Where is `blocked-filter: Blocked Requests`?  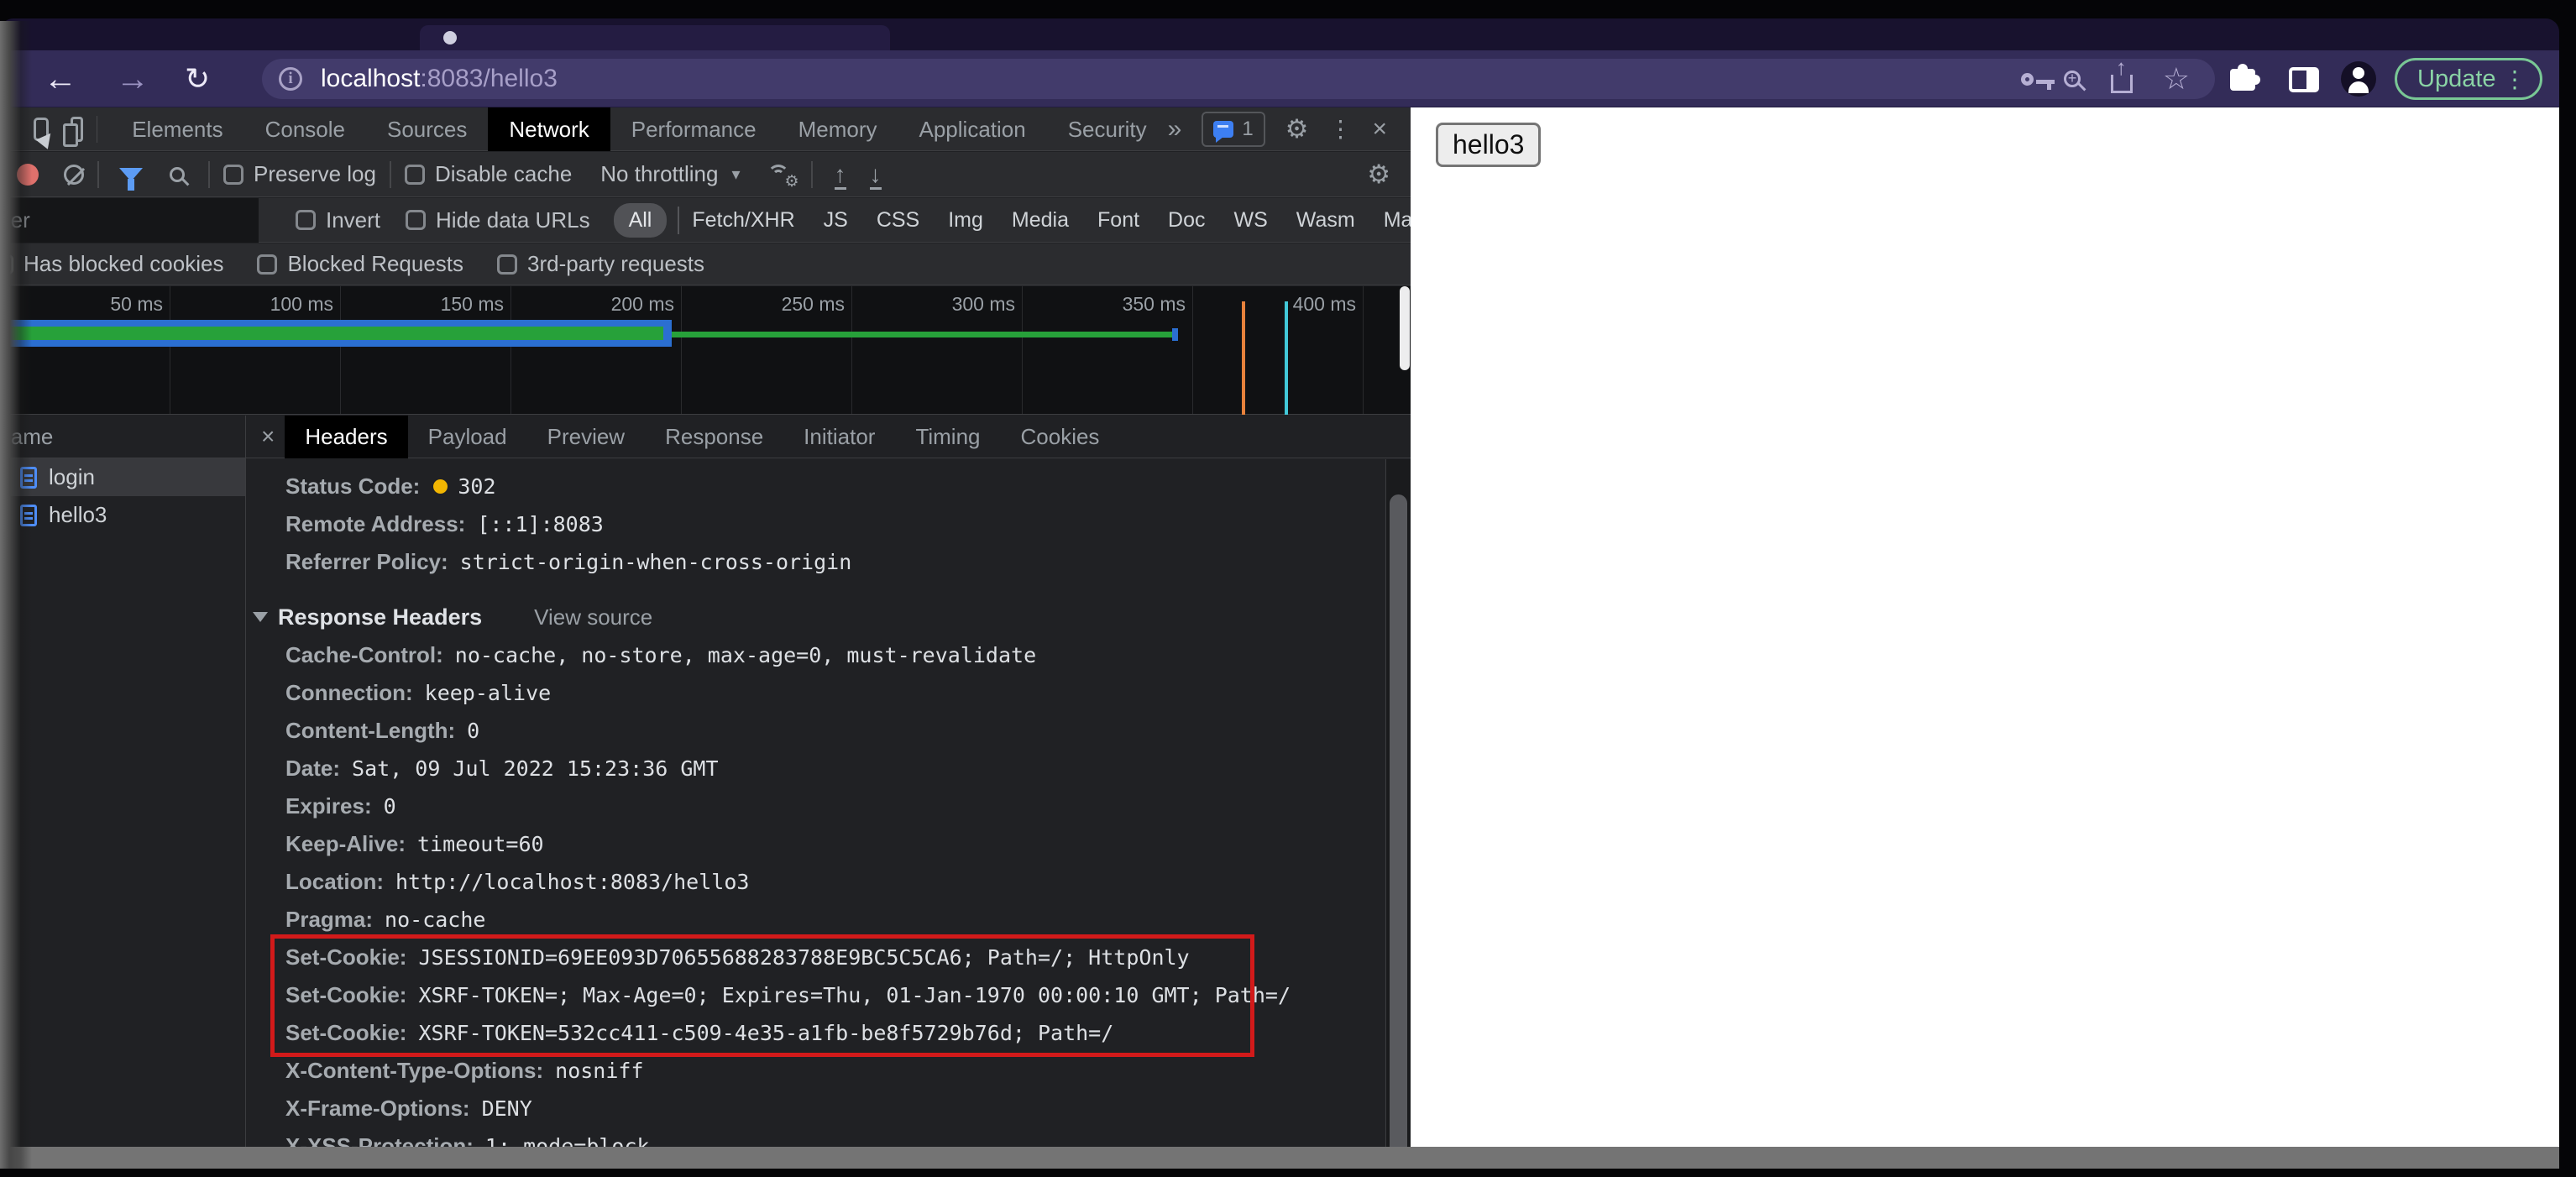
blocked-filter: Blocked Requests is located at coordinates (360, 264).